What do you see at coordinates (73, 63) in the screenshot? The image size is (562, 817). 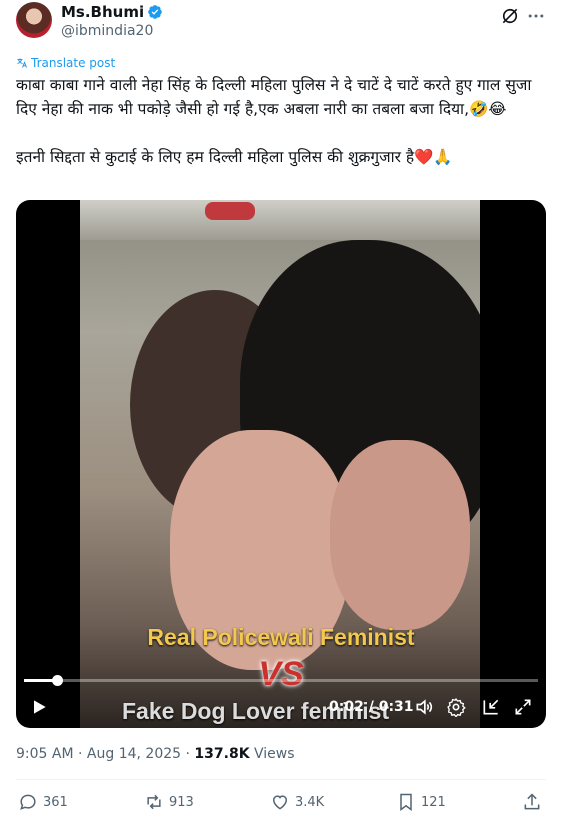 I see `translate-label: Translate post` at bounding box center [73, 63].